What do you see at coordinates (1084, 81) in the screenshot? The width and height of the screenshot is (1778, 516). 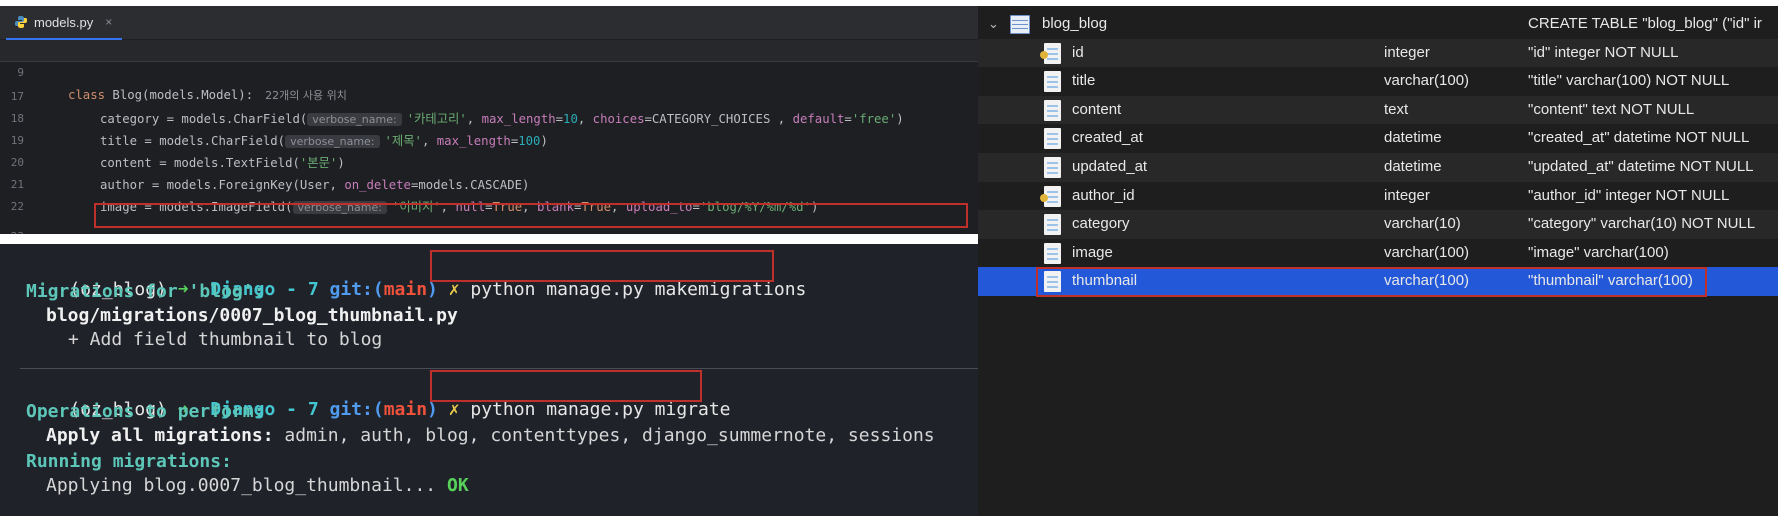 I see `column-name: title` at bounding box center [1084, 81].